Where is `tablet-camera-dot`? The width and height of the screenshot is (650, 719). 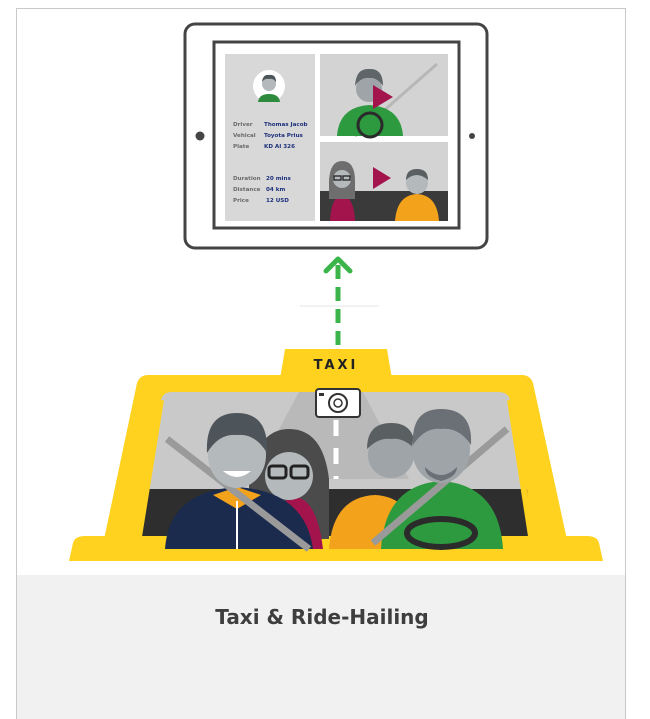 tablet-camera-dot is located at coordinates (200, 136).